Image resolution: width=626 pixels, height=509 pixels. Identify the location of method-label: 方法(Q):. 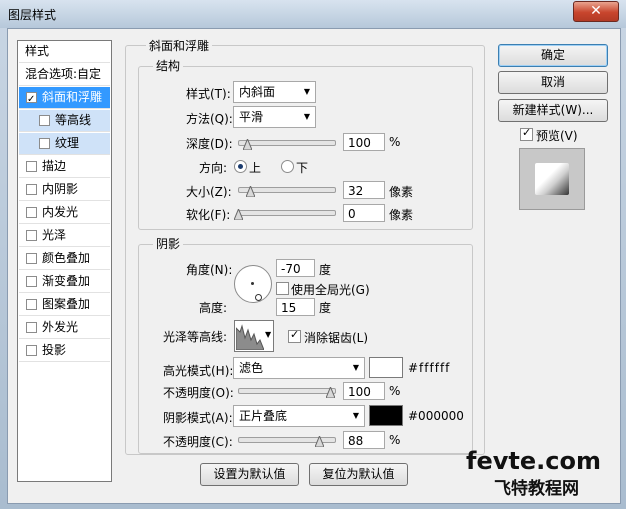
(209, 119).